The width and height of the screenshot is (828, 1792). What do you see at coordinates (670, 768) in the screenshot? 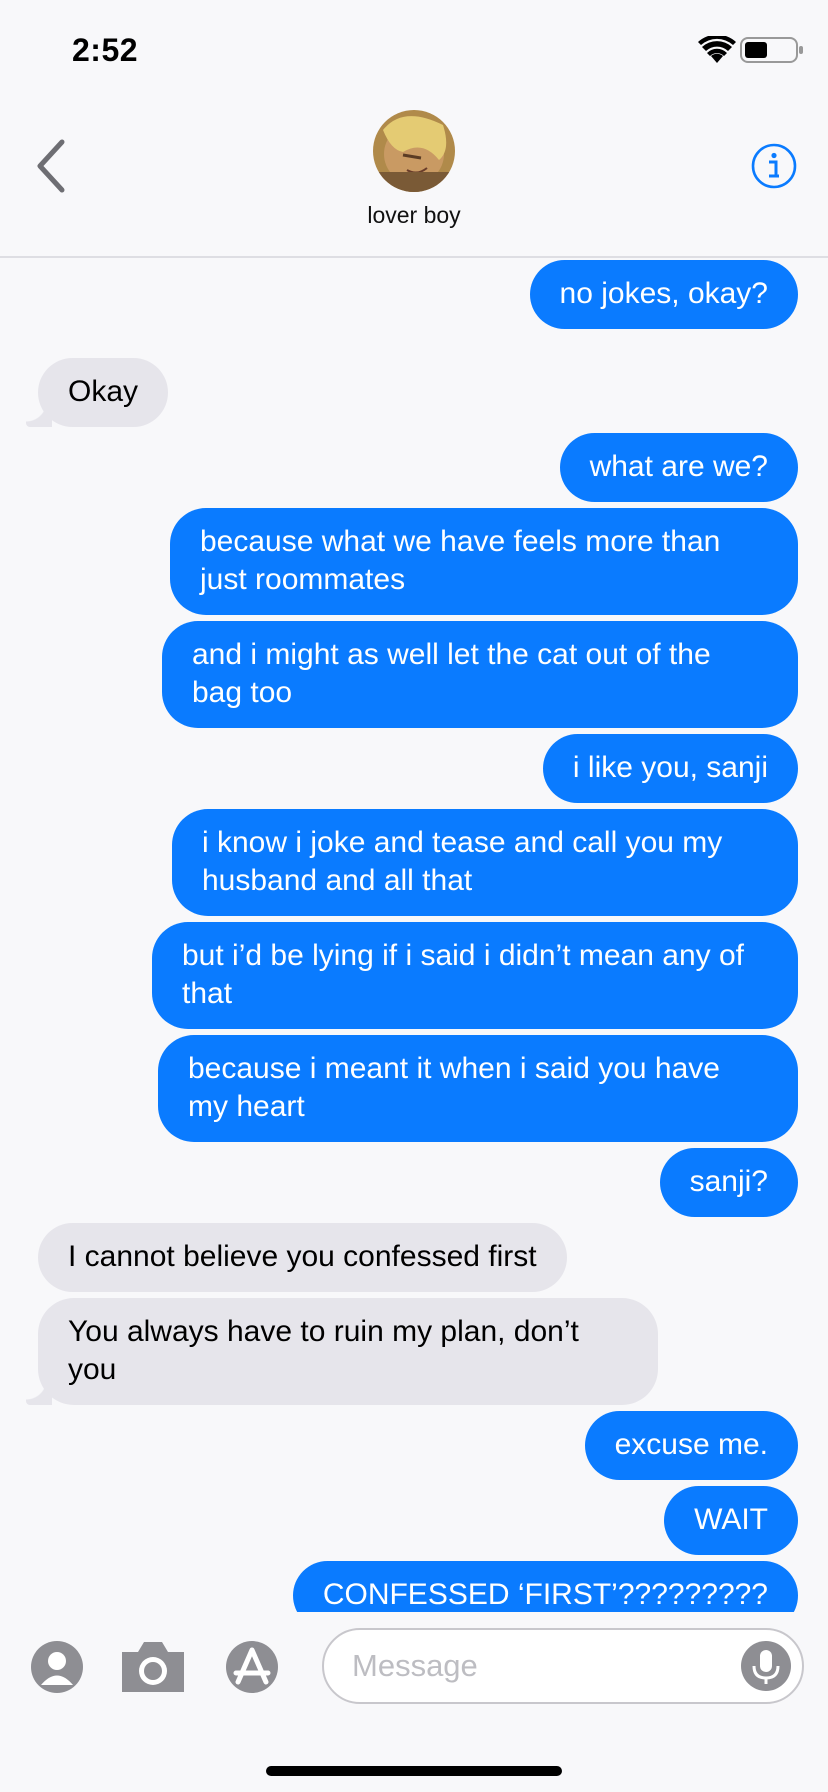
I see `message-bubble-outgoing: i like you, sanji` at bounding box center [670, 768].